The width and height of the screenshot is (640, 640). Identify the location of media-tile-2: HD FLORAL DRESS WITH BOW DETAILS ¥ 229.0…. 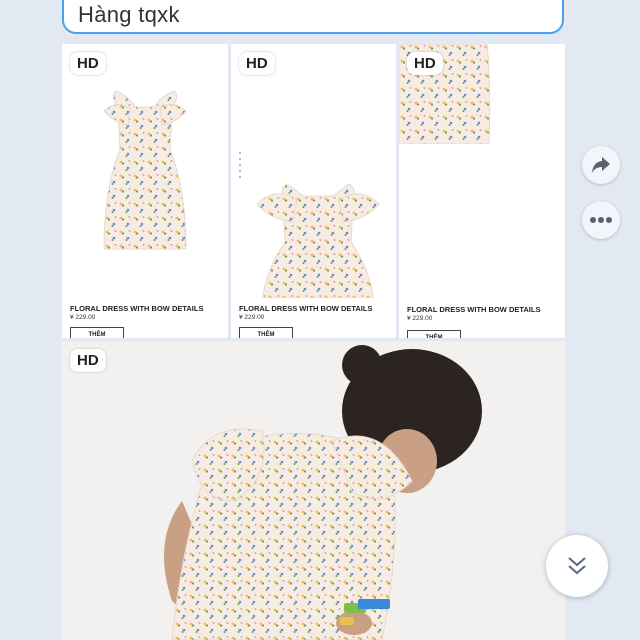
(313, 191).